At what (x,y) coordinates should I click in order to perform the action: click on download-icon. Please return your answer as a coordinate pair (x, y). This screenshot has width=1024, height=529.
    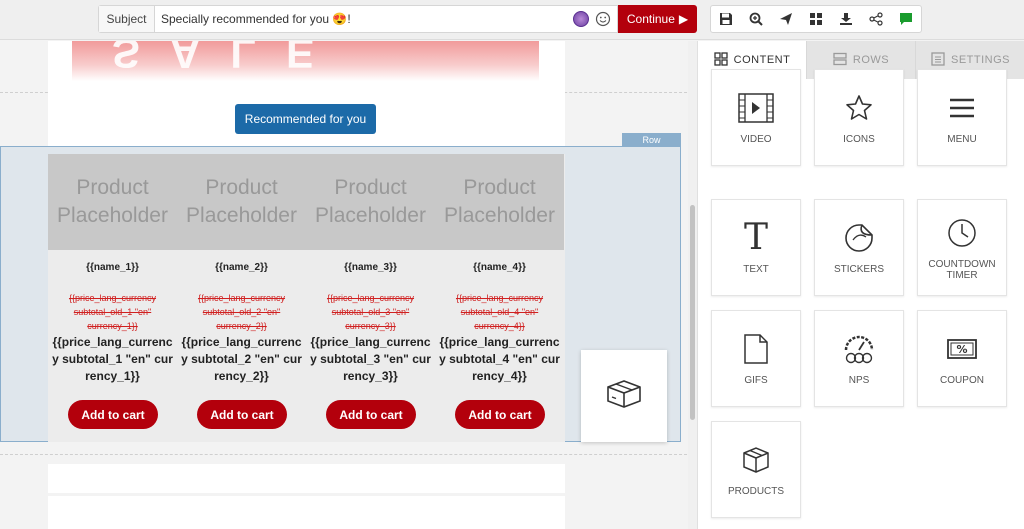
    Looking at the image, I should click on (846, 19).